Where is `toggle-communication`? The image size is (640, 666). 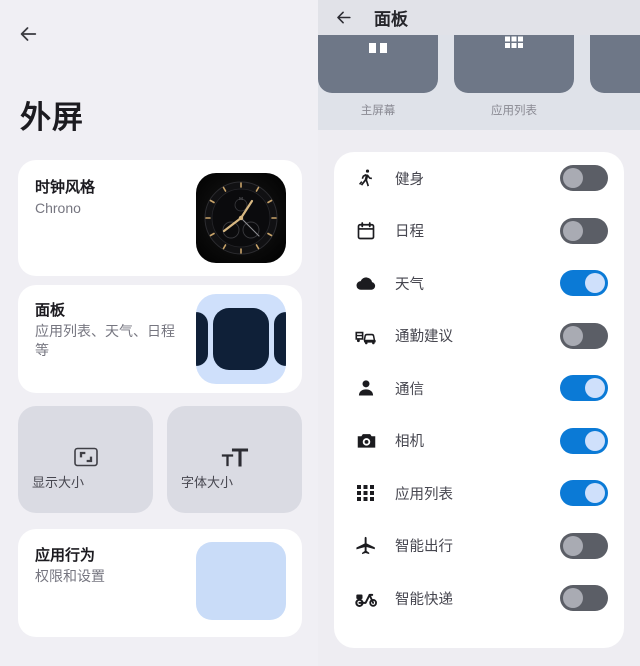
toggle-communication is located at coordinates (584, 388).